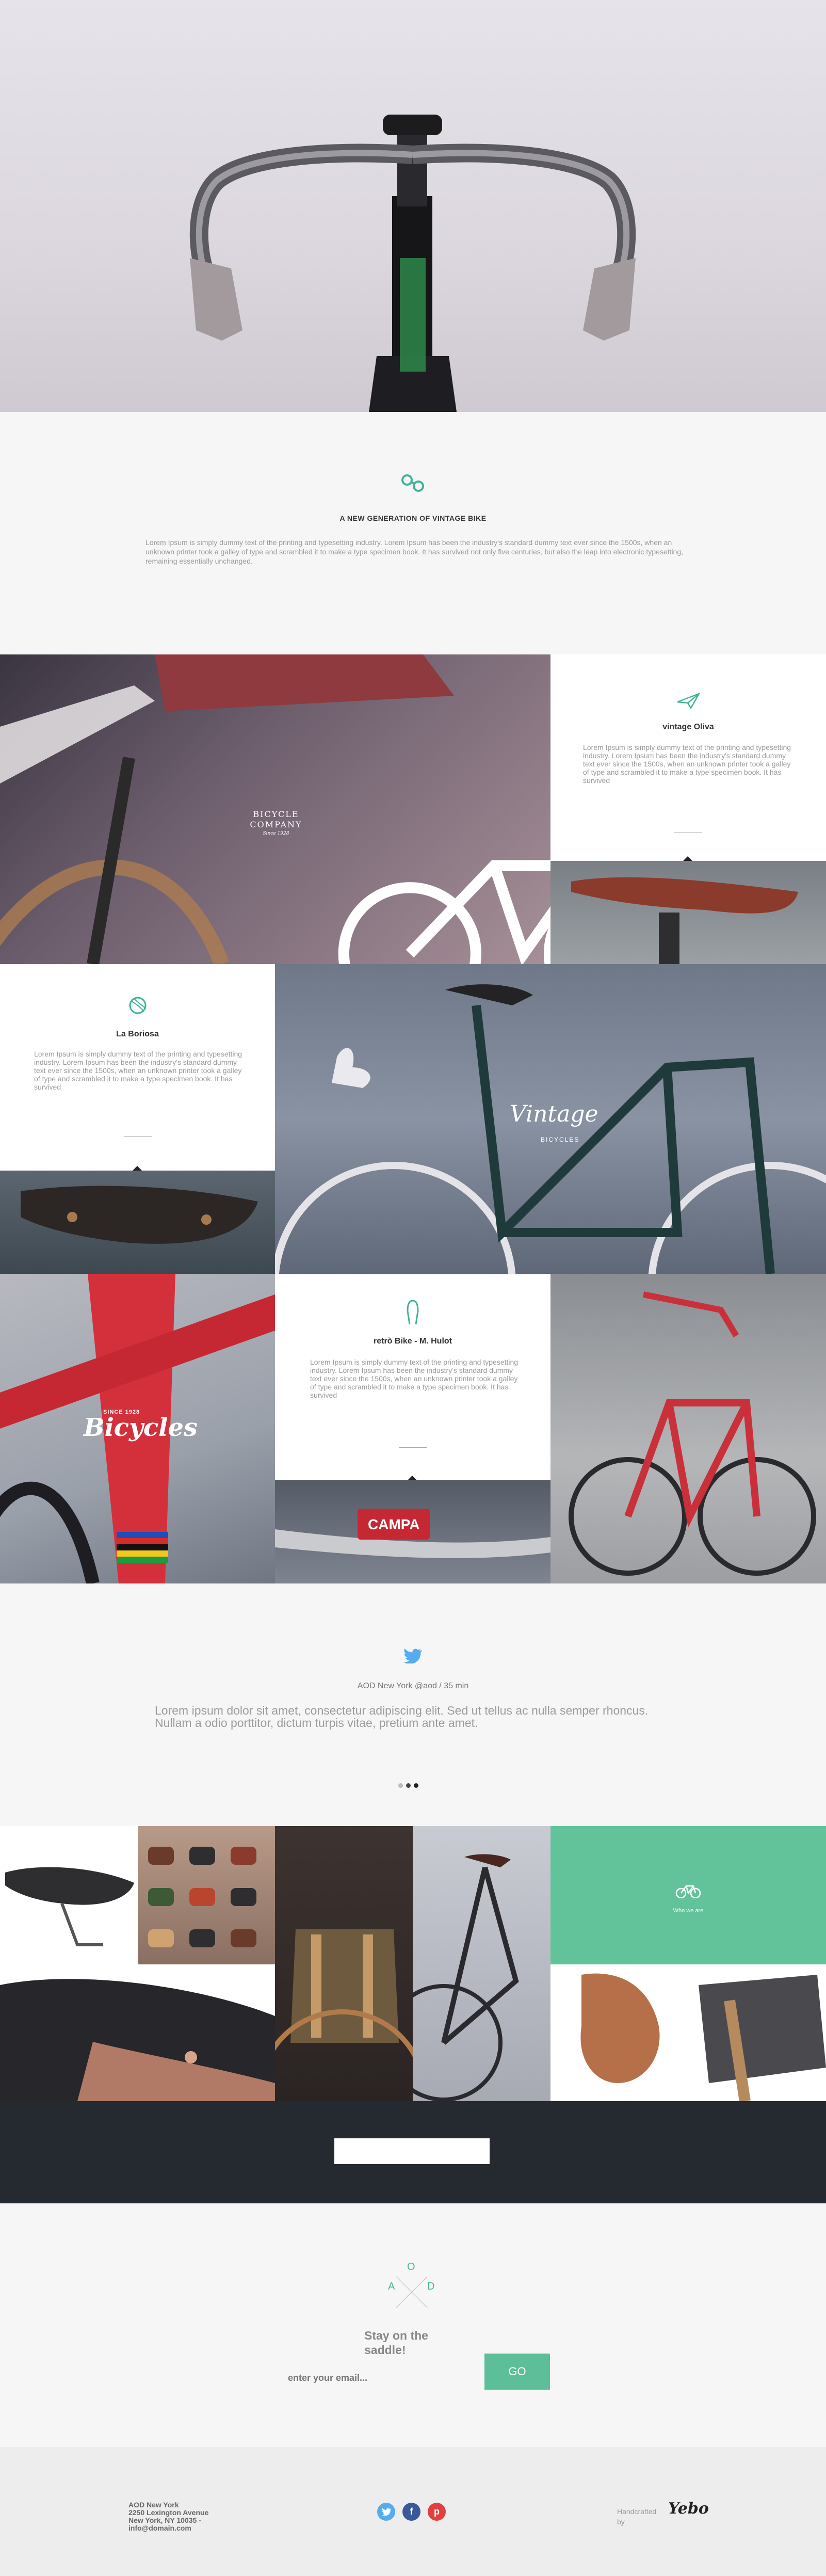 The image size is (826, 2576). What do you see at coordinates (206, 1895) in the screenshot?
I see `gallery-saddle-shelf` at bounding box center [206, 1895].